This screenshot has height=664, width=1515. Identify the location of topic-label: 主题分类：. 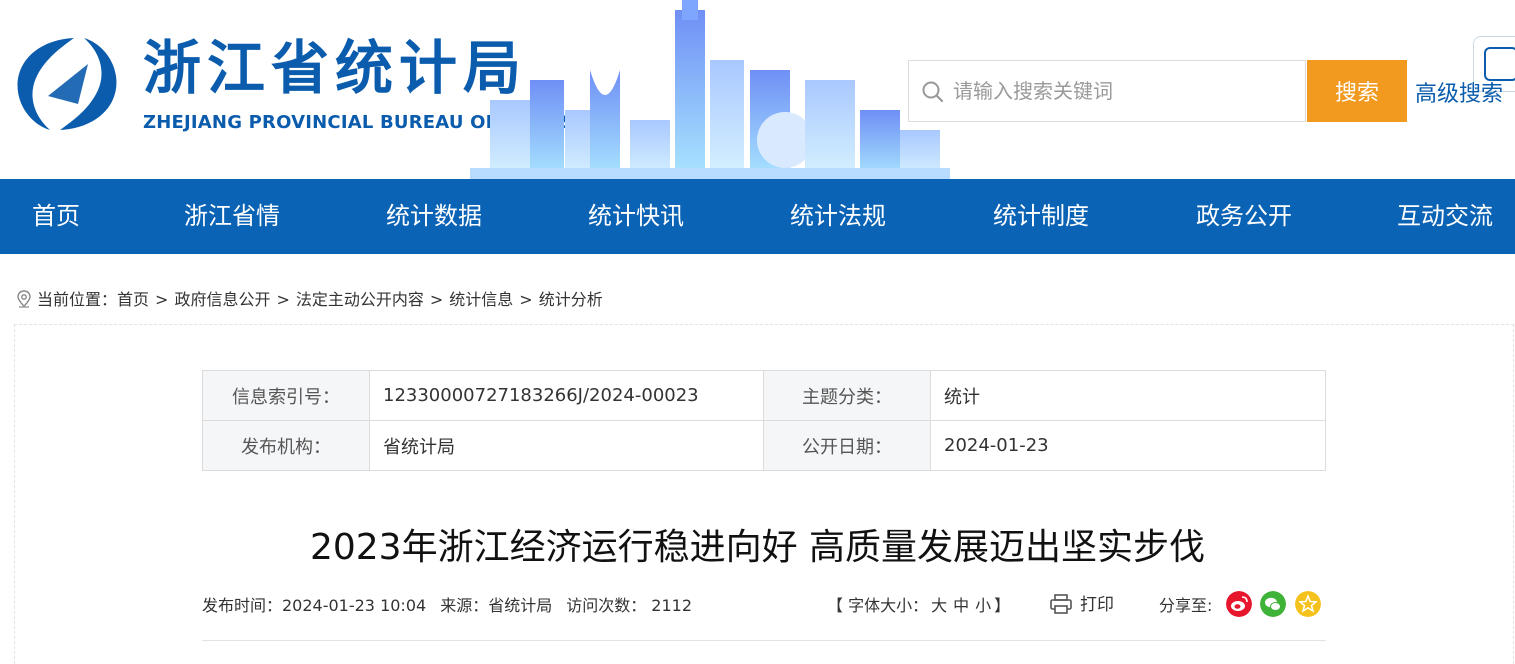
(847, 395).